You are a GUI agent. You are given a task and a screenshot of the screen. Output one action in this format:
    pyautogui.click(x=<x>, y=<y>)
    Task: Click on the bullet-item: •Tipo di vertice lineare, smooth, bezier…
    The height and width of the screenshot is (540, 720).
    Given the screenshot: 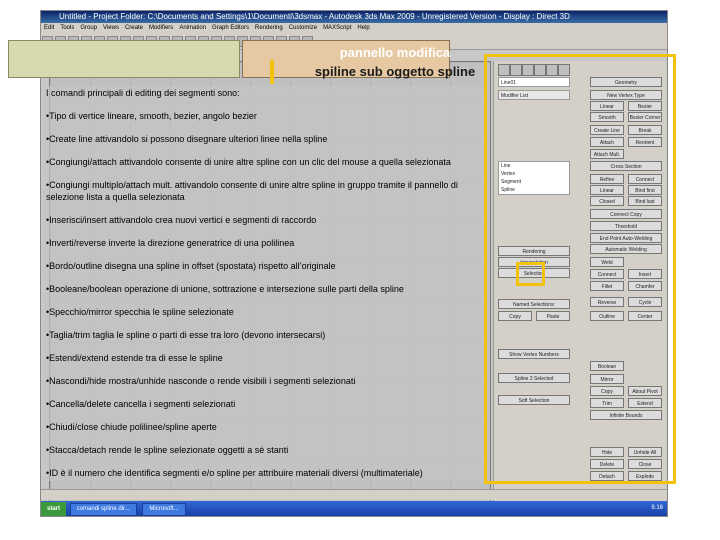 What is the action you would take?
    pyautogui.click(x=151, y=116)
    